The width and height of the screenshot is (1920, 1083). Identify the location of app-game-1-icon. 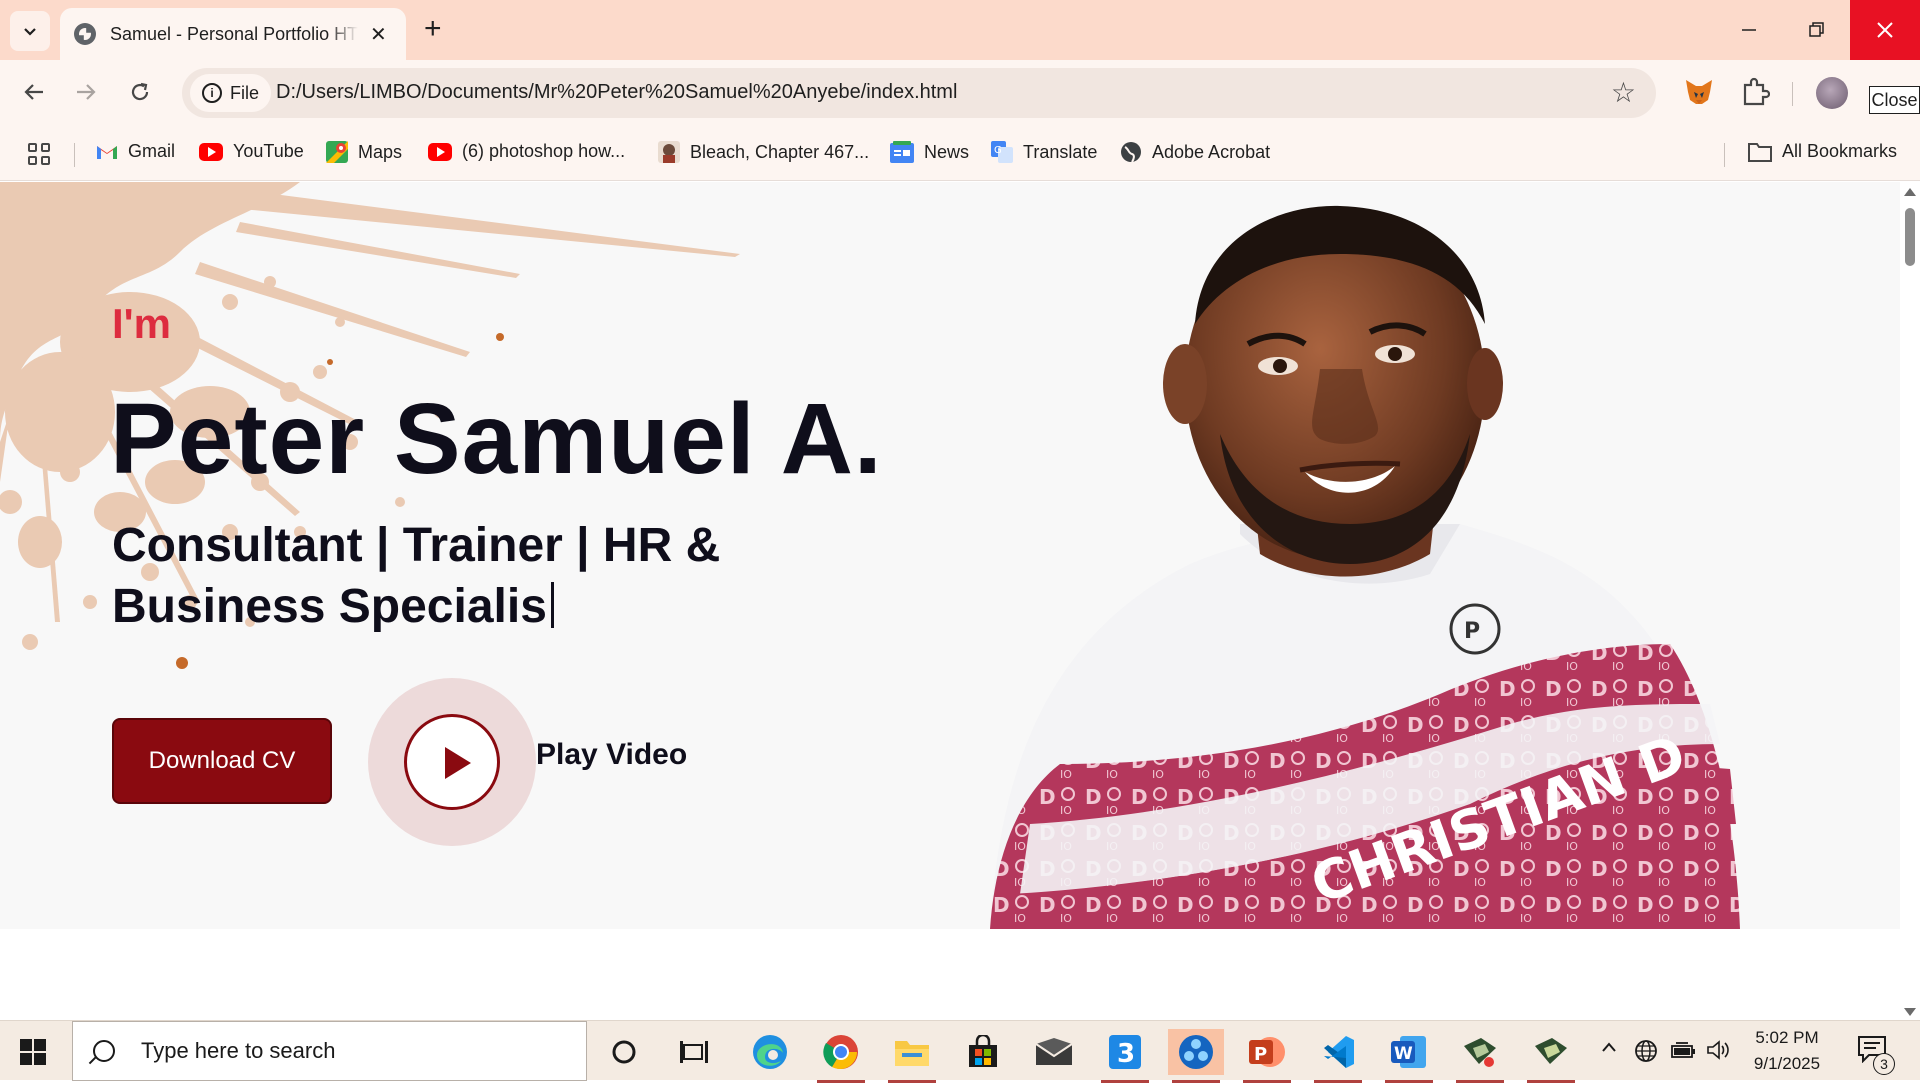
(1480, 1056).